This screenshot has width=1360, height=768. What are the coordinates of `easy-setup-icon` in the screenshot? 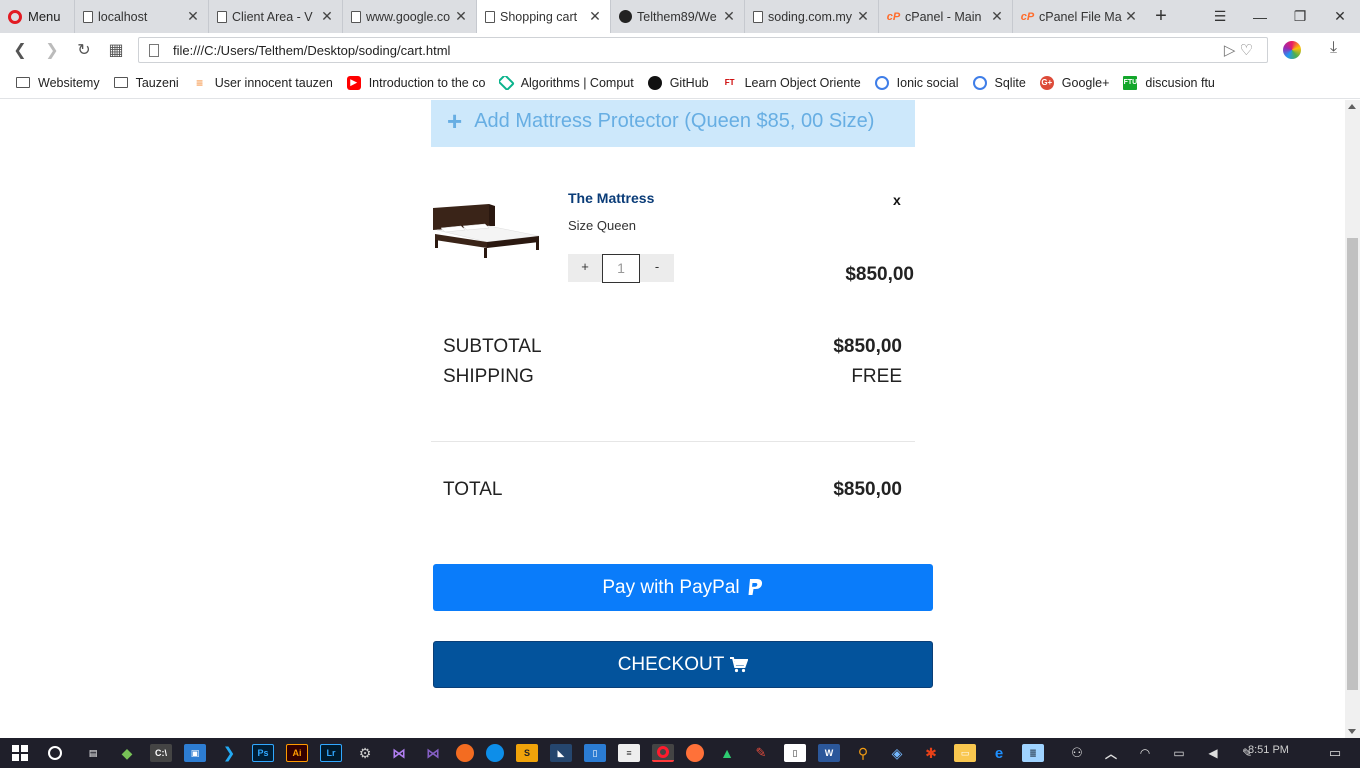 It's located at (1292, 50).